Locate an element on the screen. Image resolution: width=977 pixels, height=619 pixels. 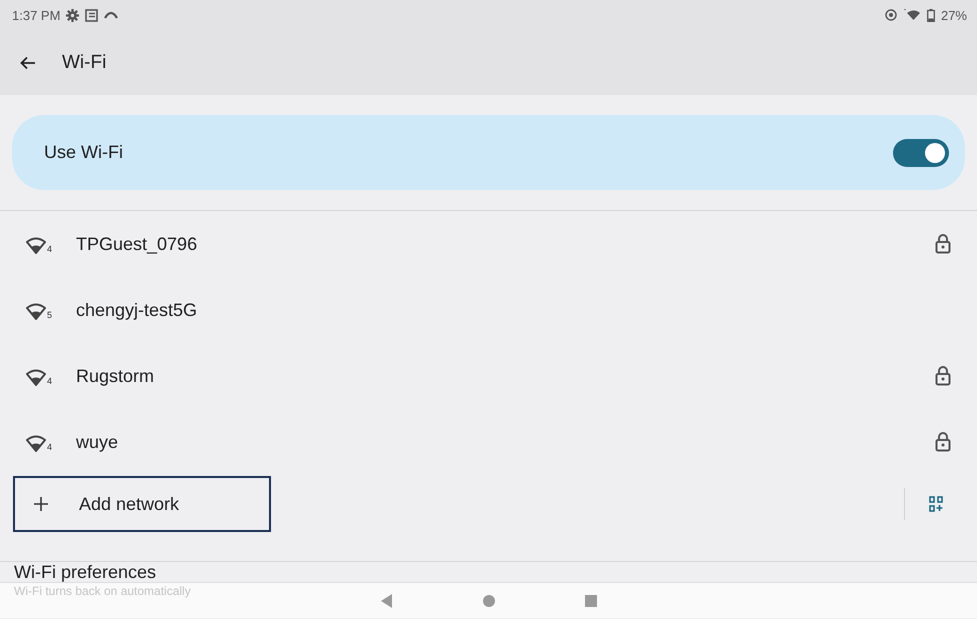
qr-code-scan-icon is located at coordinates (936, 504).